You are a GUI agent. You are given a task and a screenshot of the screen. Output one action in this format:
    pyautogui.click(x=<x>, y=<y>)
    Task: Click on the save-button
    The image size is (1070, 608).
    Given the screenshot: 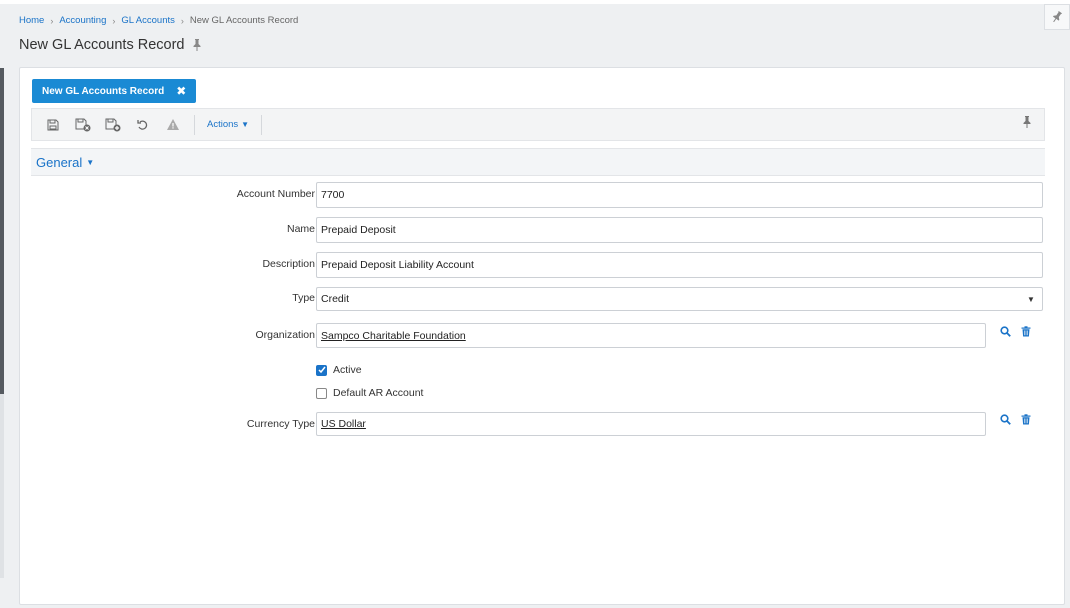 What is the action you would take?
    pyautogui.click(x=53, y=125)
    